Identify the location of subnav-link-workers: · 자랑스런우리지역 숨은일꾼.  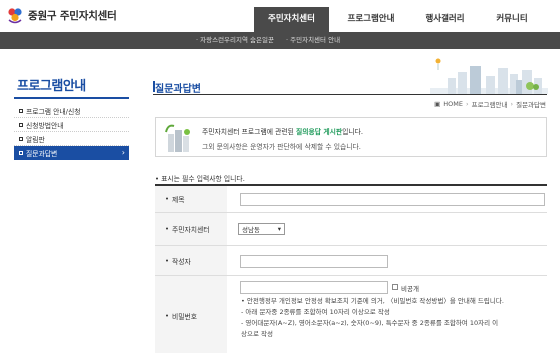
(235, 40).